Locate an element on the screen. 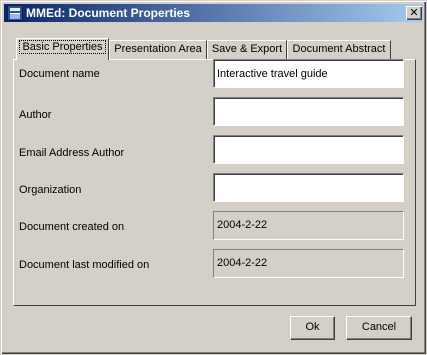 The width and height of the screenshot is (427, 355). tab-save-export: Save & Export is located at coordinates (247, 49).